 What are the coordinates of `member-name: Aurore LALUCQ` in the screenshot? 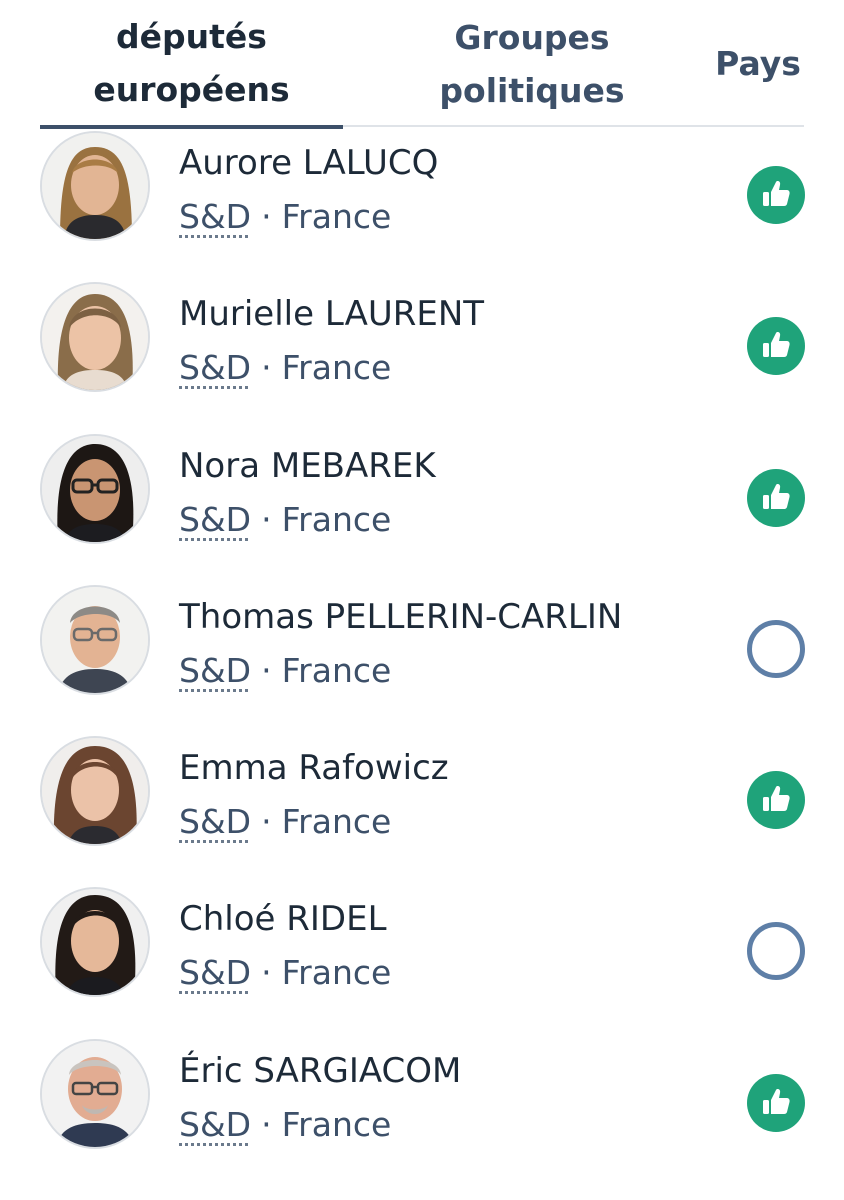 It's located at (308, 163).